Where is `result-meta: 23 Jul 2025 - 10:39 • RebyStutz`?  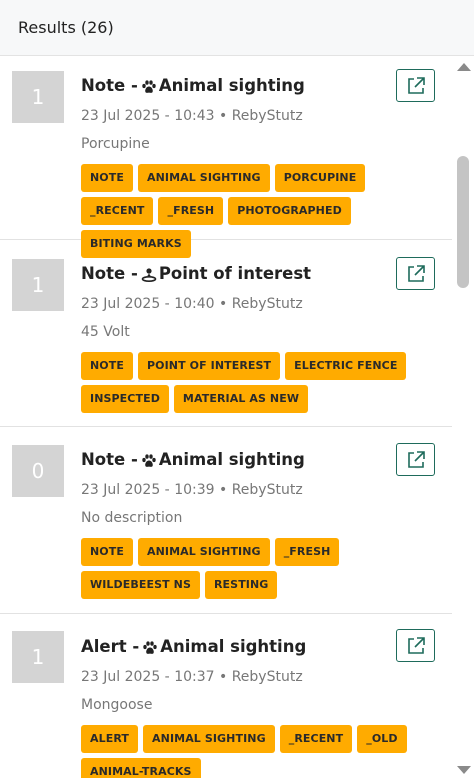
result-meta: 23 Jul 2025 - 10:39 • RebyStutz is located at coordinates (192, 490).